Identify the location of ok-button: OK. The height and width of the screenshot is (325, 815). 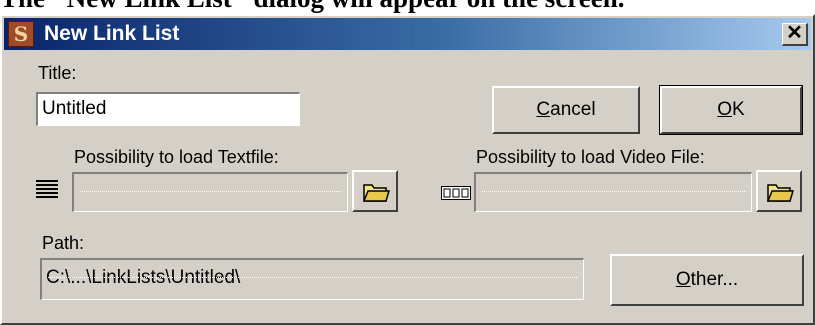
(731, 110).